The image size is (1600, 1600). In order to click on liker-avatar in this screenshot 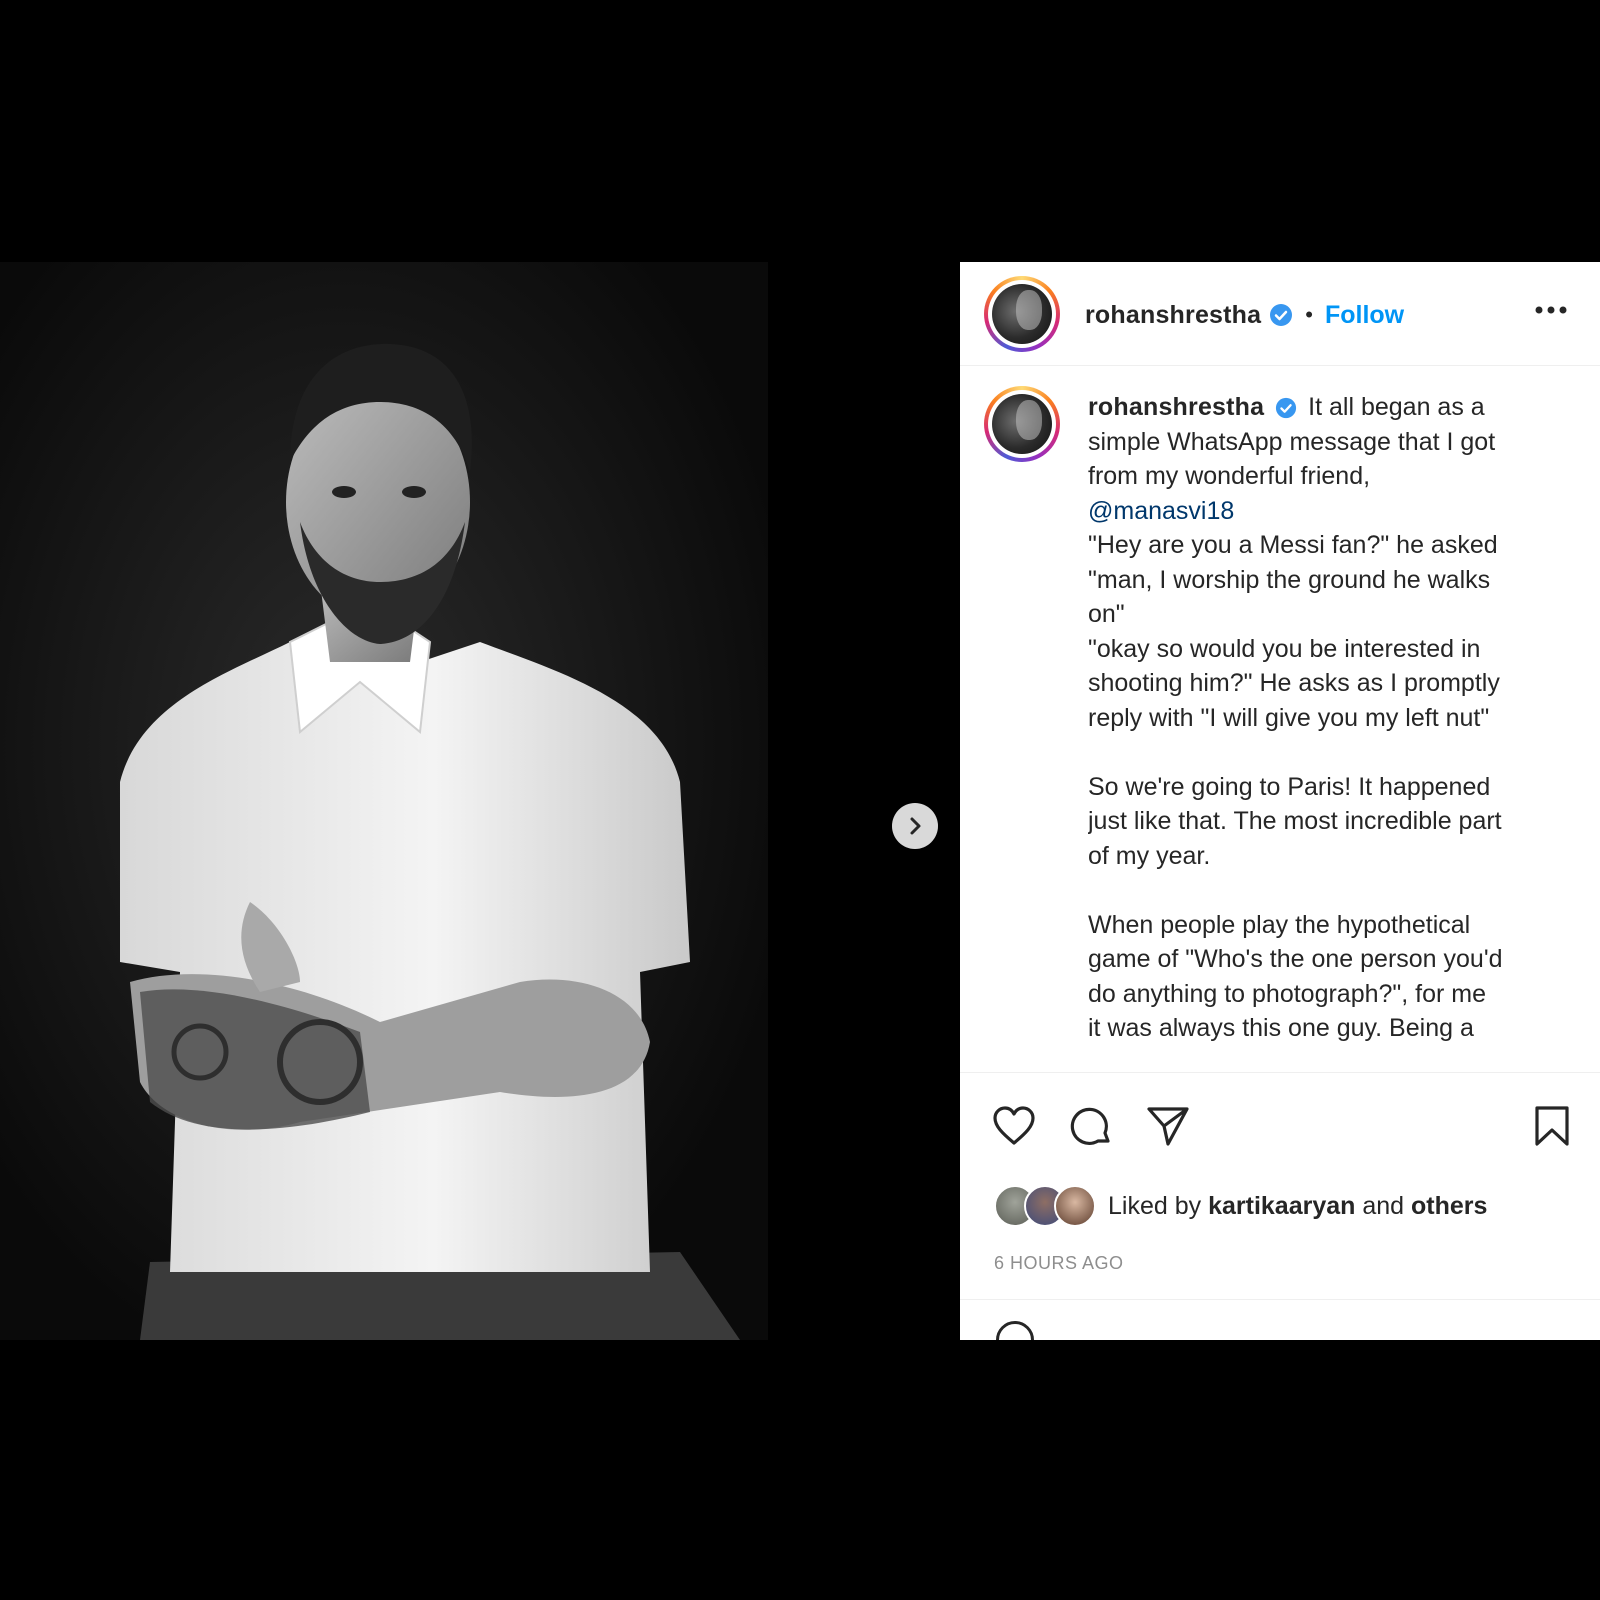, I will do `click(1075, 1206)`.